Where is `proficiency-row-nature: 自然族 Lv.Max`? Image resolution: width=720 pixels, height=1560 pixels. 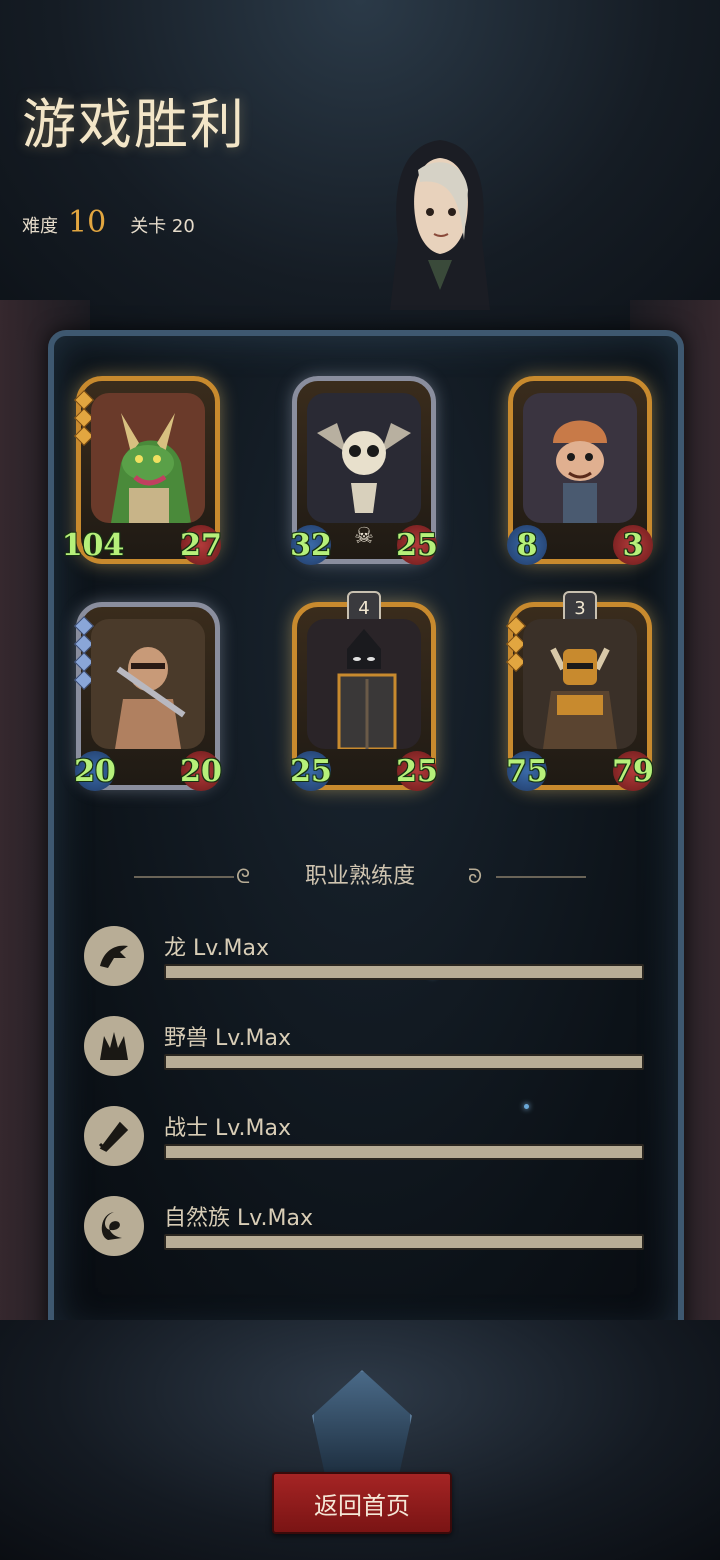 proficiency-row-nature: 自然族 Lv.Max is located at coordinates (364, 1231).